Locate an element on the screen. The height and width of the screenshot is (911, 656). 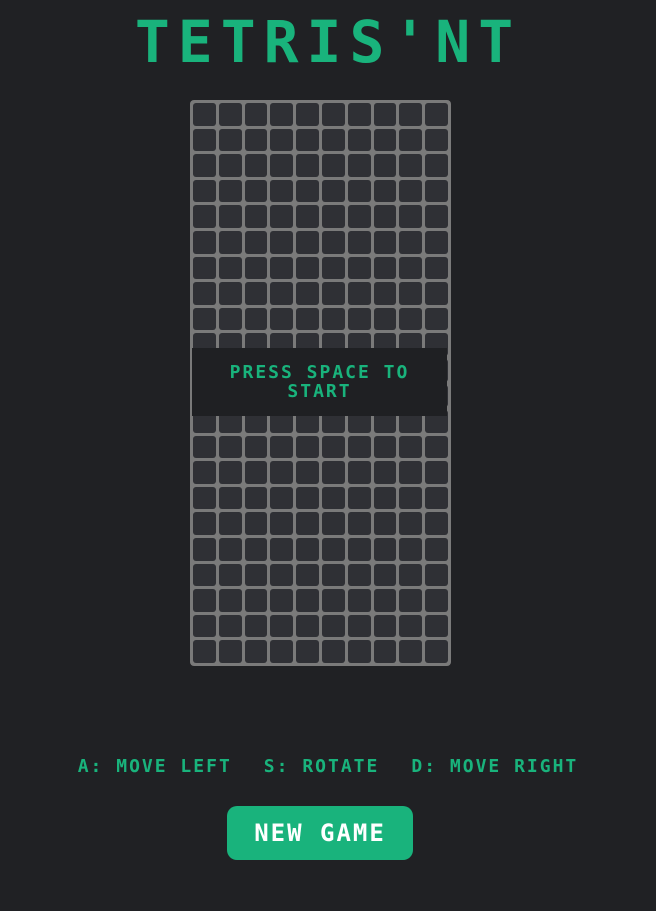
control-key: D: is located at coordinates (424, 766).